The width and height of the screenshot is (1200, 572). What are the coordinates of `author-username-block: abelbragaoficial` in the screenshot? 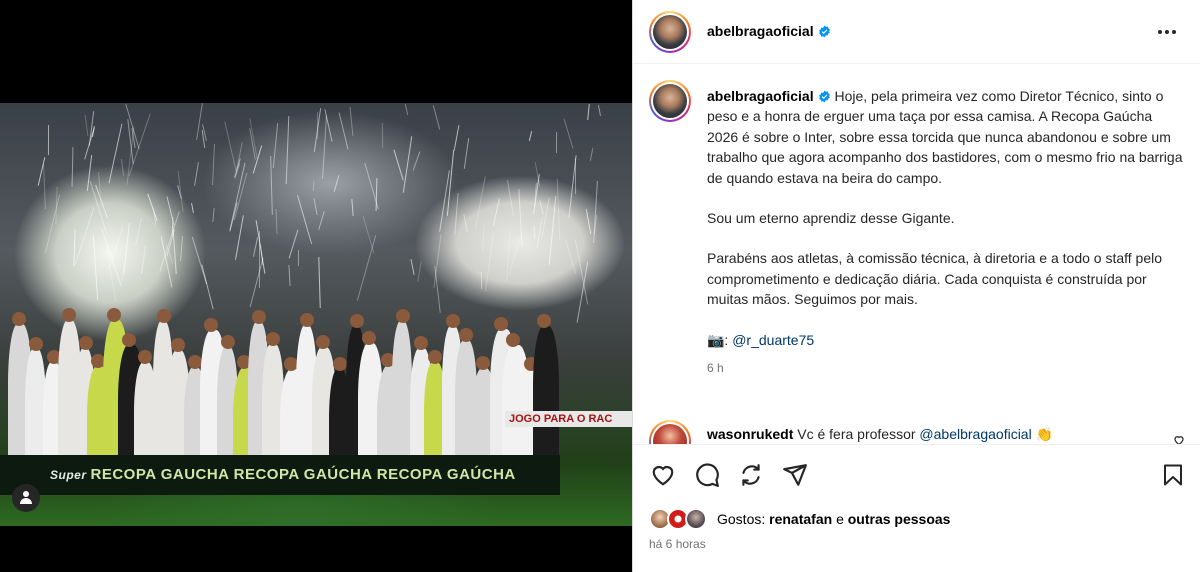 It's located at (769, 31).